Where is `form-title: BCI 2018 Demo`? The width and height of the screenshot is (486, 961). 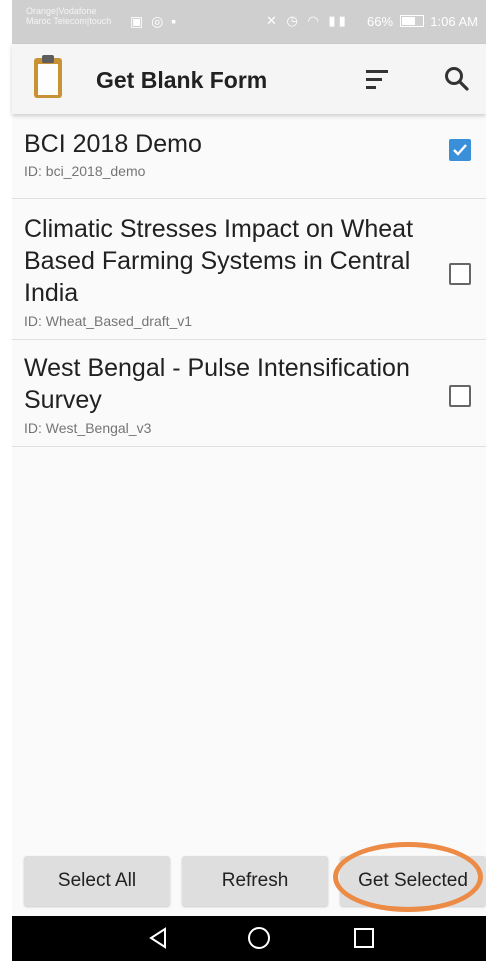
form-title: BCI 2018 Demo is located at coordinates (113, 144).